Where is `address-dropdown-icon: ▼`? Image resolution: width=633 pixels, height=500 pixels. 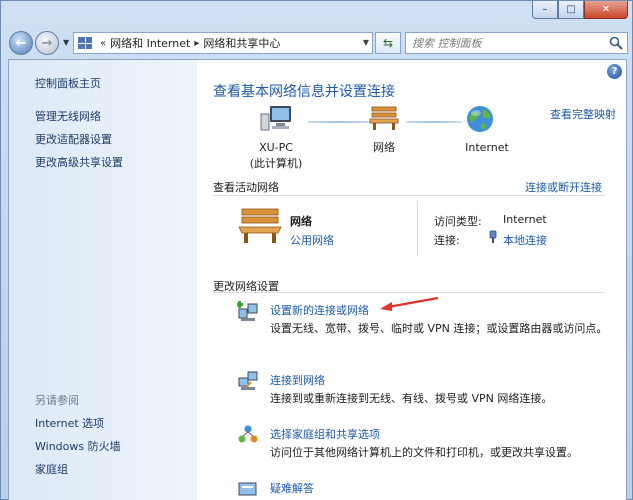
address-dropdown-icon: ▼ is located at coordinates (366, 42).